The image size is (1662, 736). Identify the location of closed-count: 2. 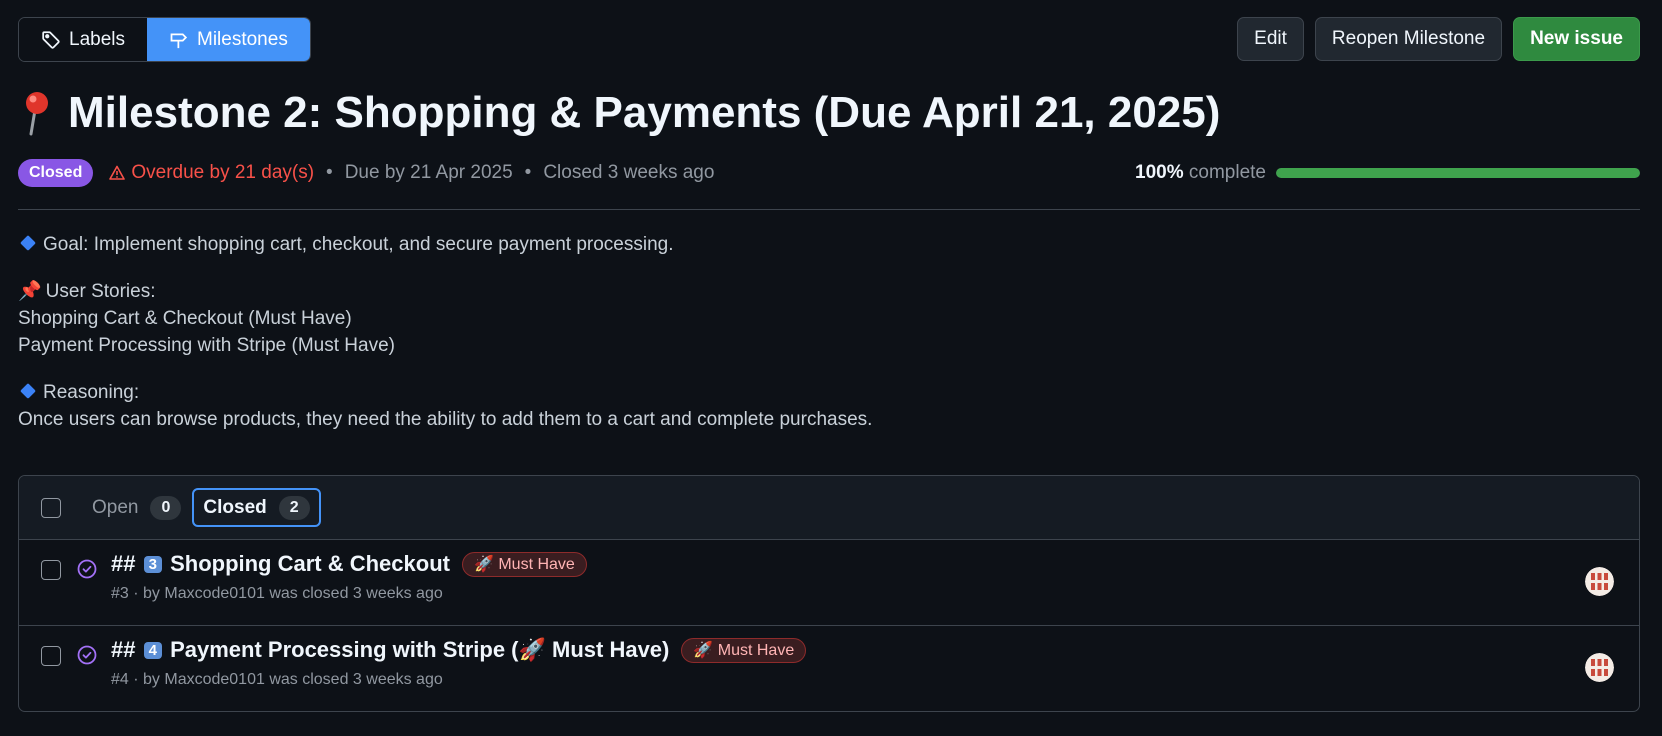
(294, 507).